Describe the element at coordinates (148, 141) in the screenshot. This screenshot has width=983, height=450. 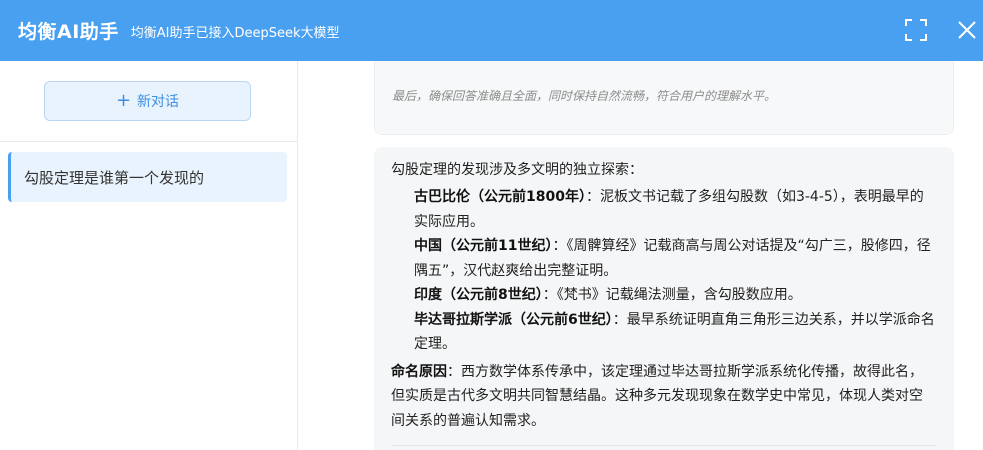
I see `sidebar-divider` at that location.